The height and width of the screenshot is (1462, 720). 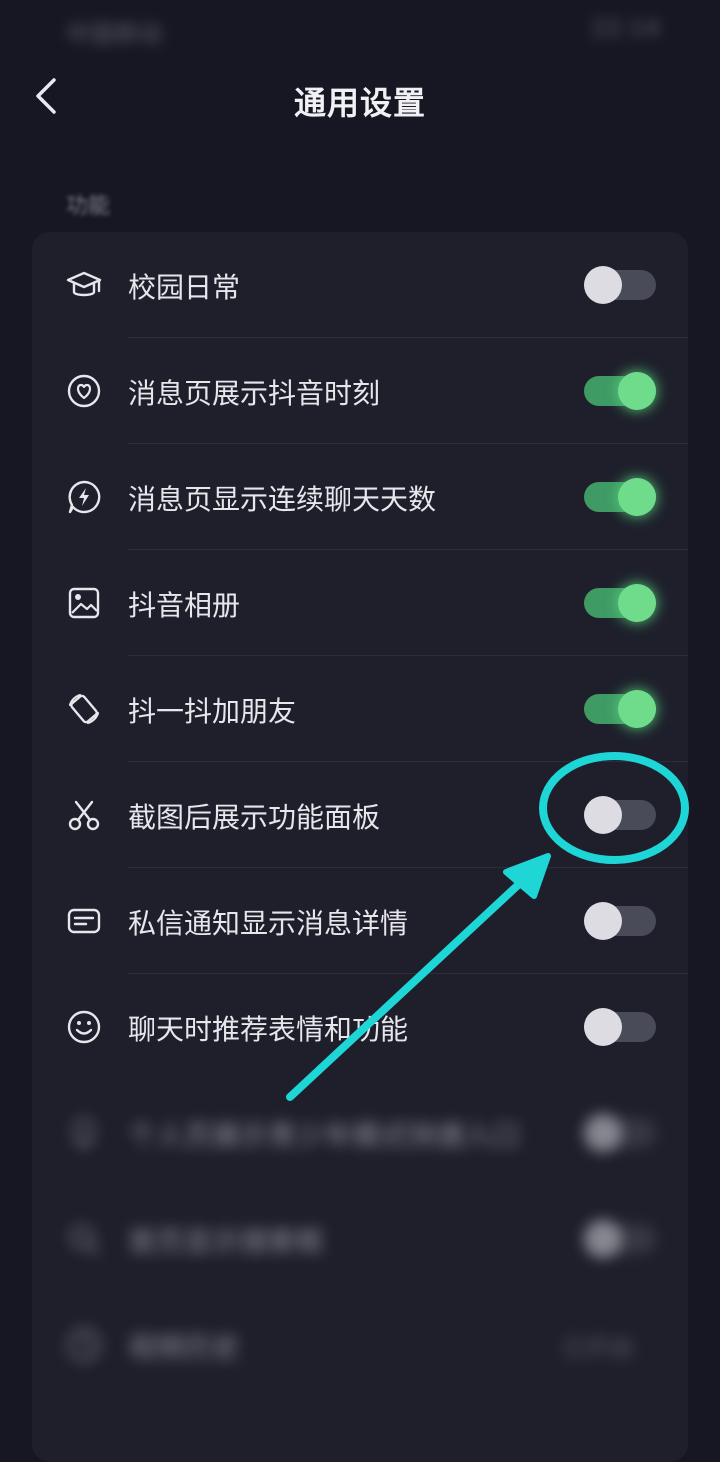 I want to click on setting-row-teen-mode-entry: 个人页展示青少年模式快捷入口, so click(x=360, y=1133).